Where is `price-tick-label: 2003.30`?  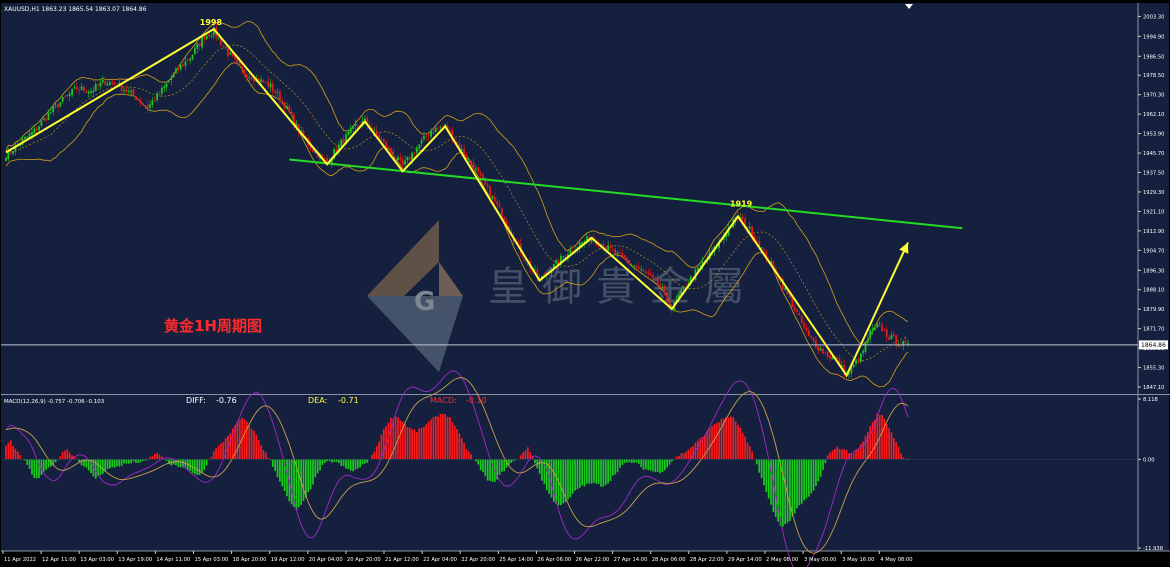 price-tick-label: 2003.30 is located at coordinates (1153, 17).